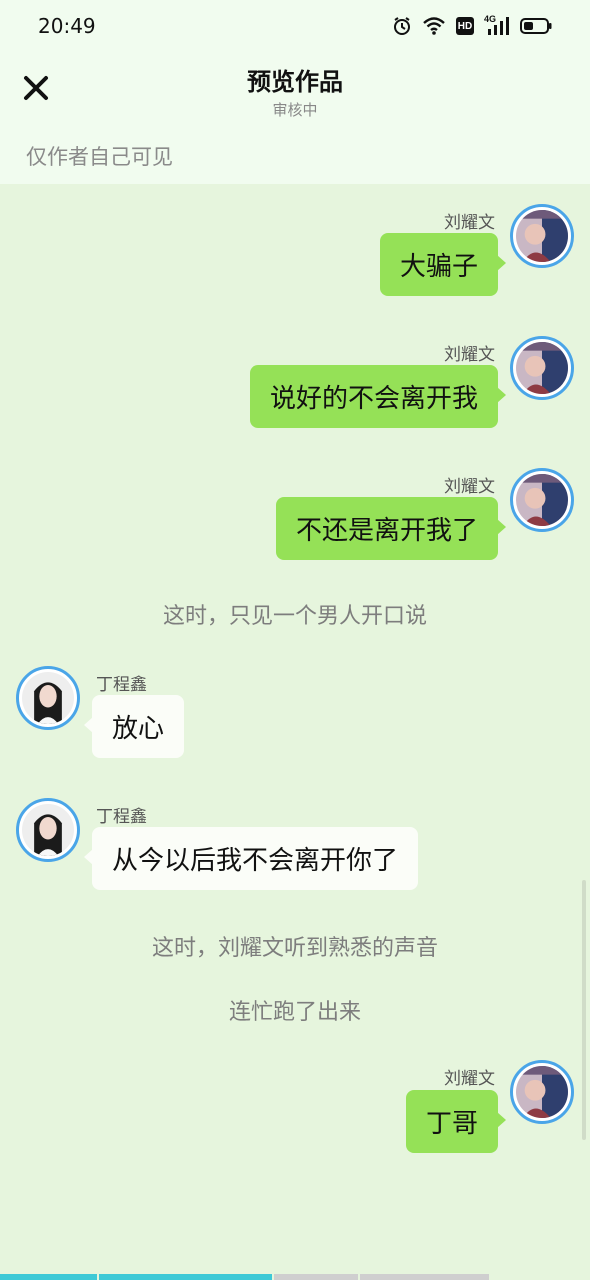 This screenshot has height=1280, width=590. Describe the element at coordinates (497, 25) in the screenshot. I see `signal-4g-icon: 4G` at that location.